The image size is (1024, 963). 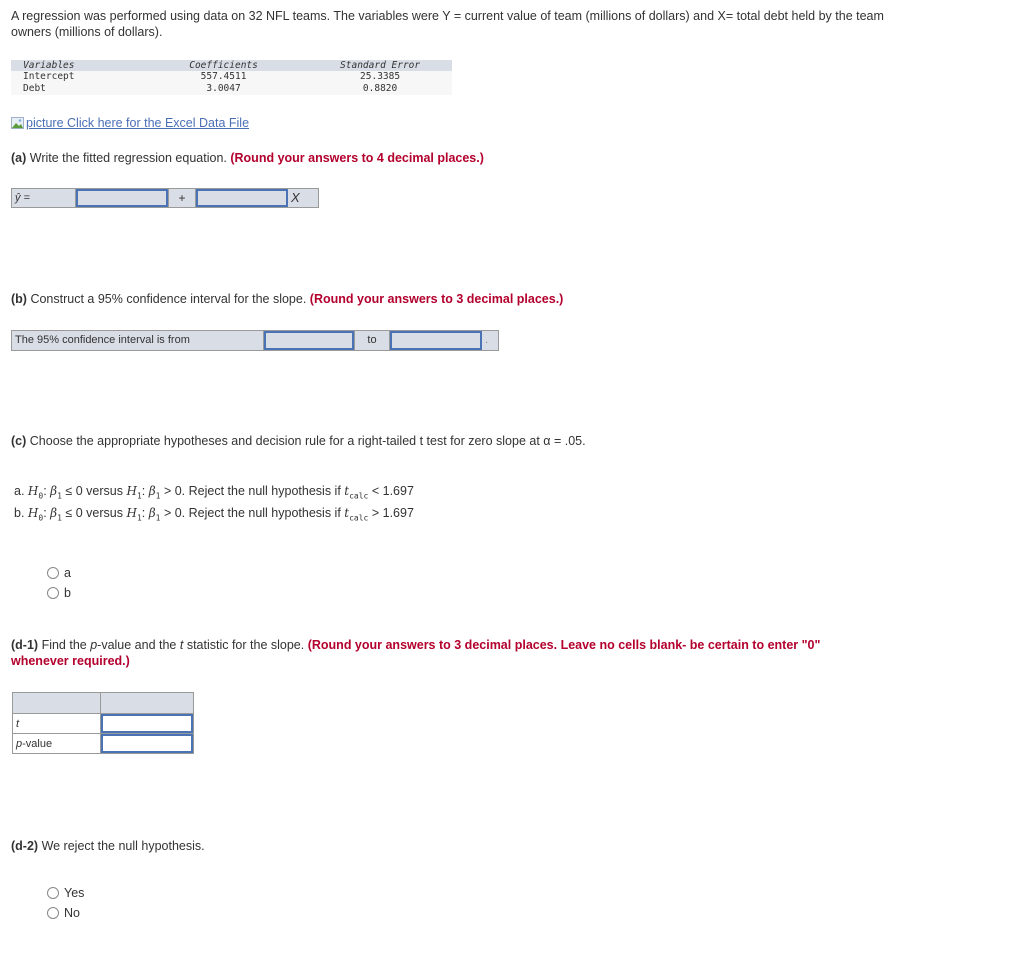 I want to click on radio-option-a: a, so click(x=59, y=573).